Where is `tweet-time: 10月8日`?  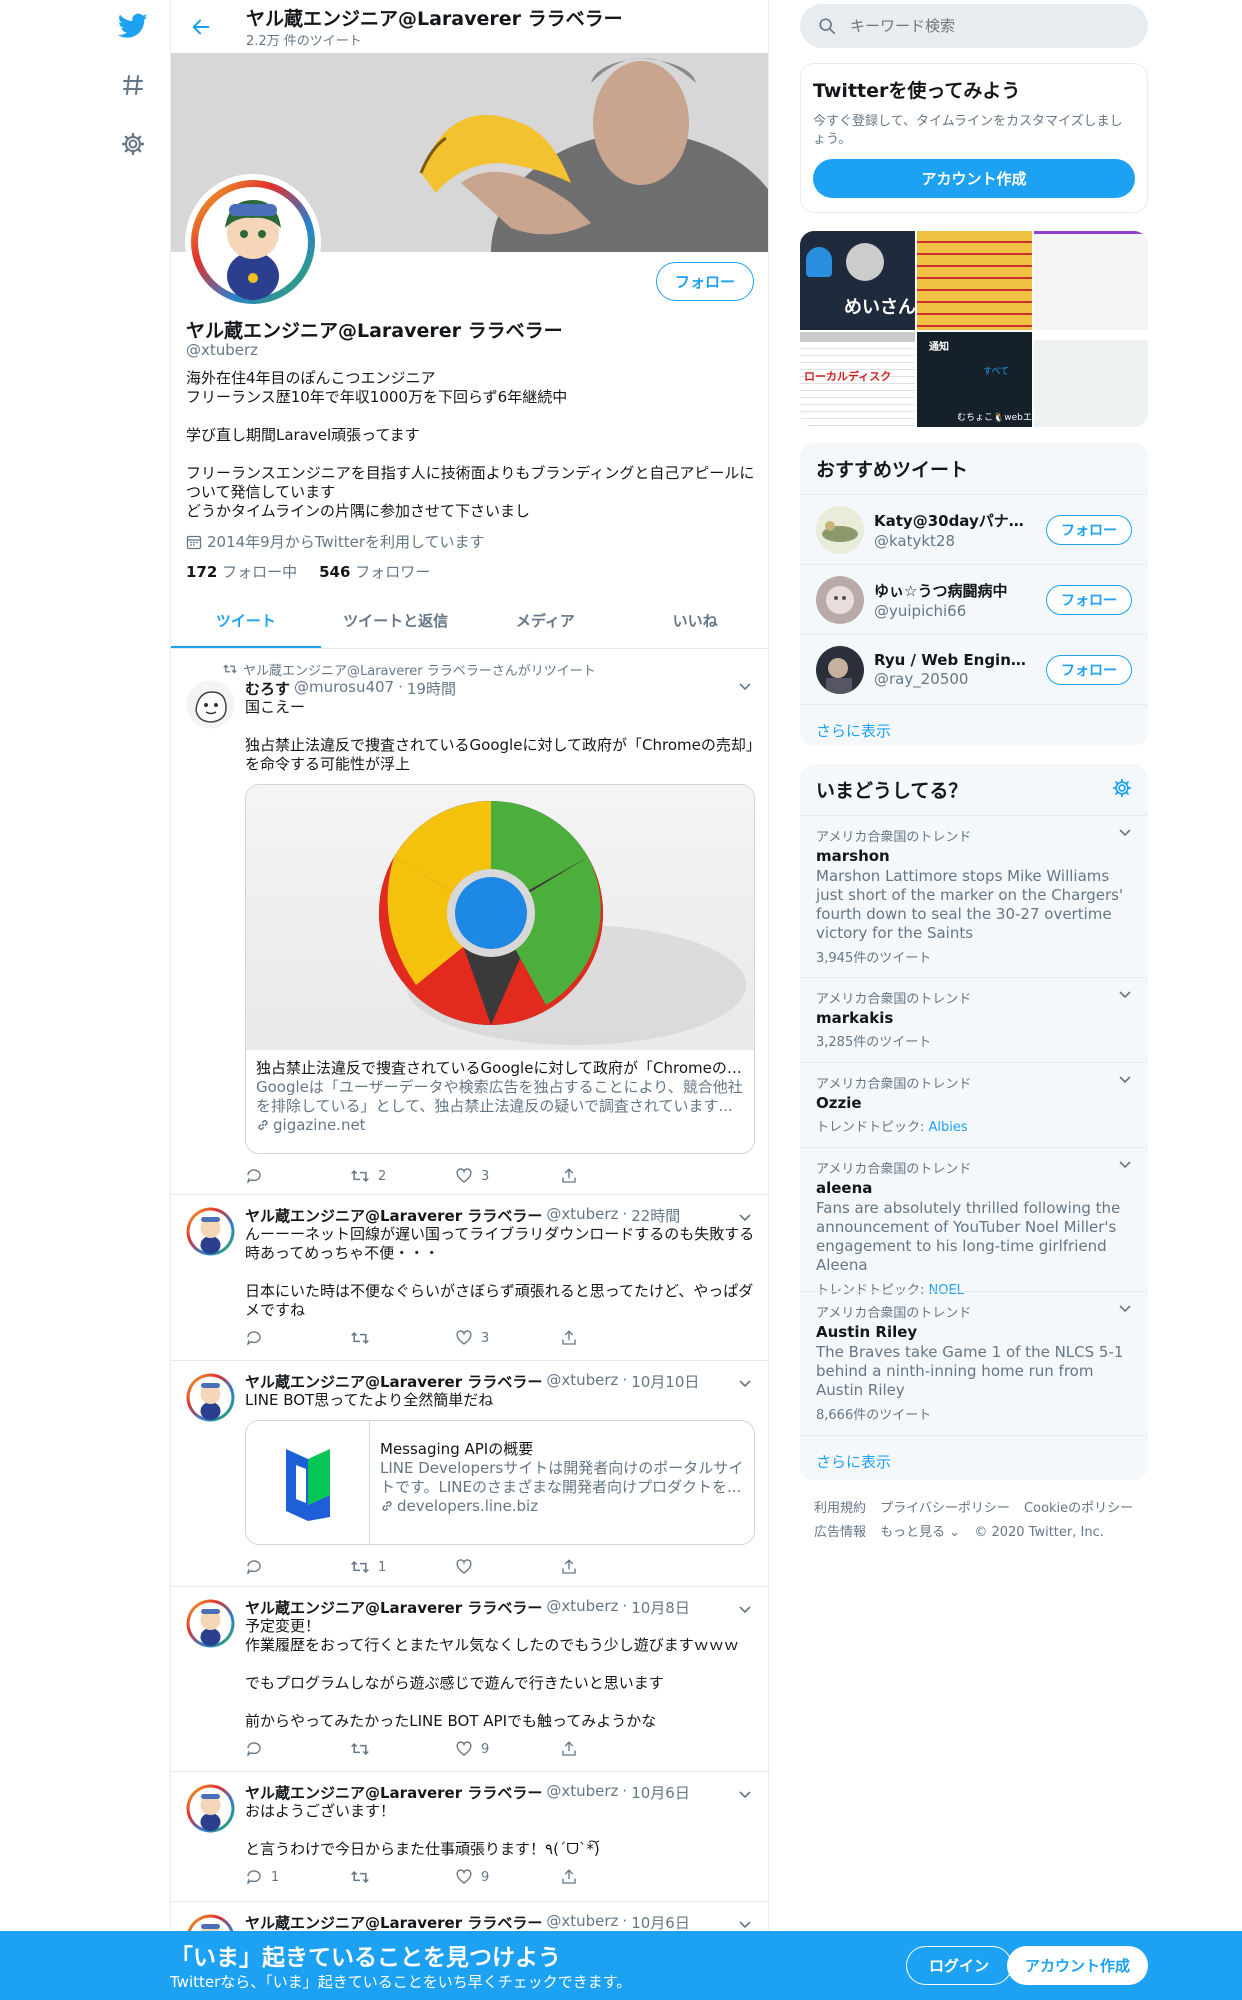
tweet-time: 10月8日 is located at coordinates (660, 1607).